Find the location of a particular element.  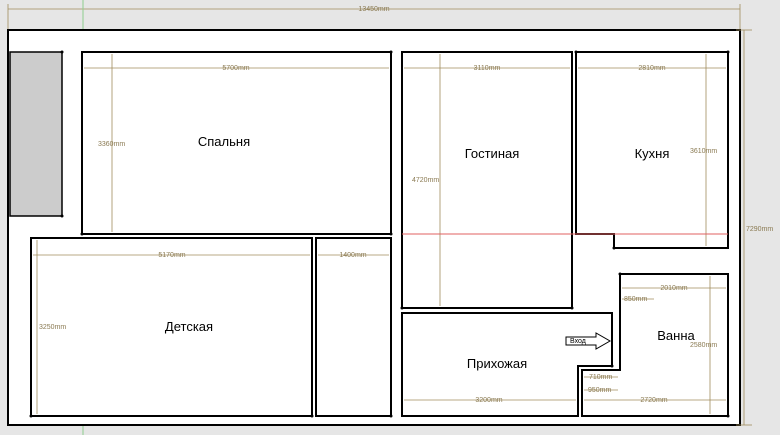

closet-width-label: 1400mm is located at coordinates (352, 255).